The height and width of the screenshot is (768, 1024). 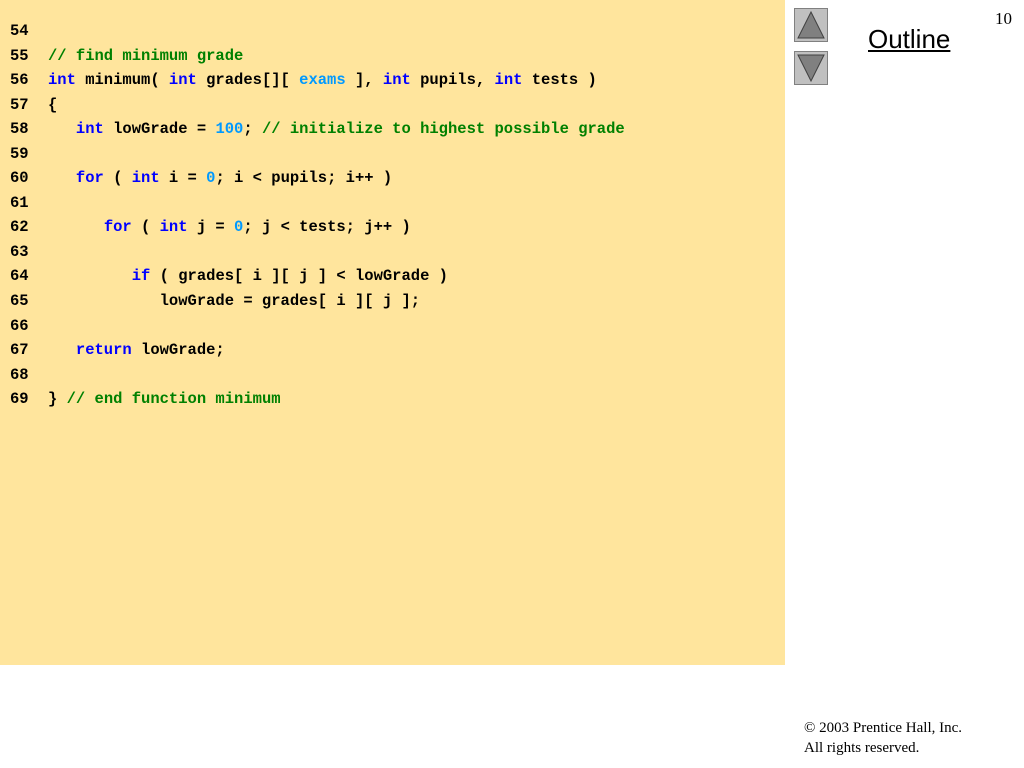 I want to click on code-token: {, so click(x=53, y=104).